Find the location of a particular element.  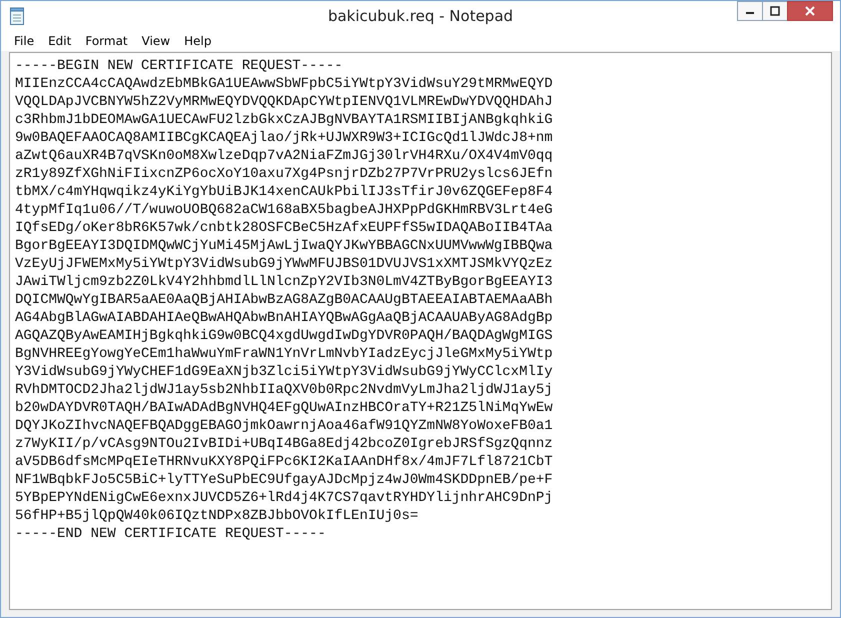

text-line: c3RhbmJ1bDEOMAwGA1UECAwFU2lzbGkxCzAJBgNVBAYTA1RSMIIBIjANBgkqhkiG is located at coordinates (284, 120).